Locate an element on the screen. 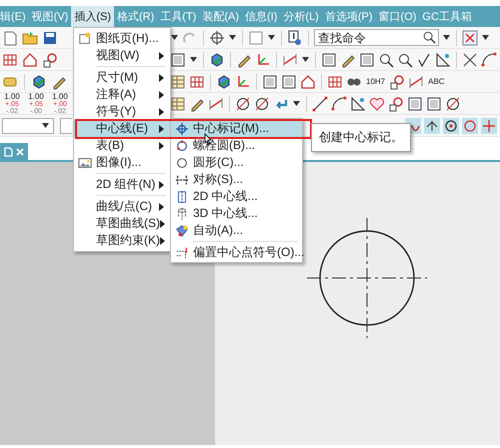  menu-item-label: 尺寸(M) is located at coordinates (117, 77).